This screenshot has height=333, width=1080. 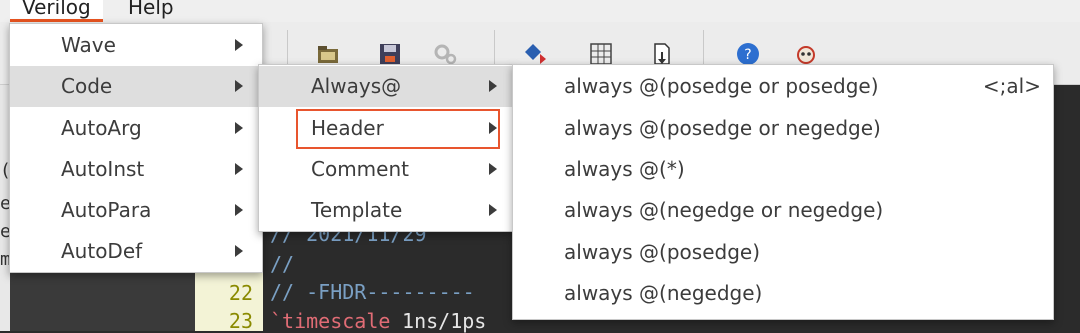 I want to click on menu-item-wave: Wave, so click(x=136, y=45).